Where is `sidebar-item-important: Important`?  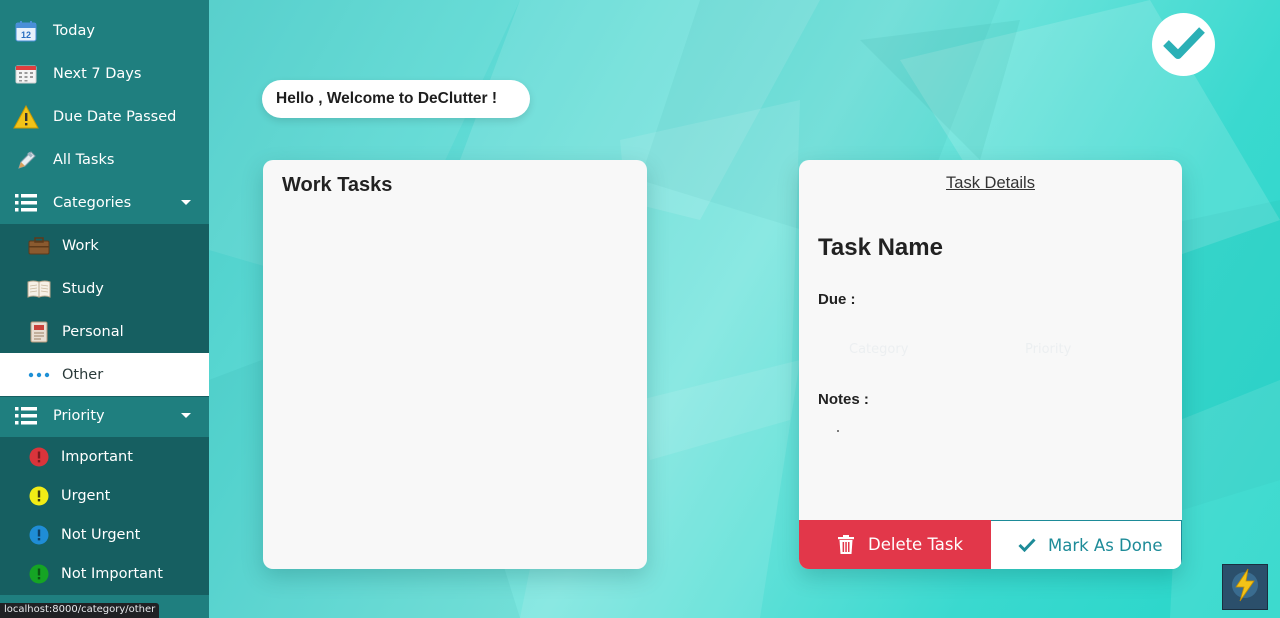
sidebar-item-important: Important is located at coordinates (104, 456).